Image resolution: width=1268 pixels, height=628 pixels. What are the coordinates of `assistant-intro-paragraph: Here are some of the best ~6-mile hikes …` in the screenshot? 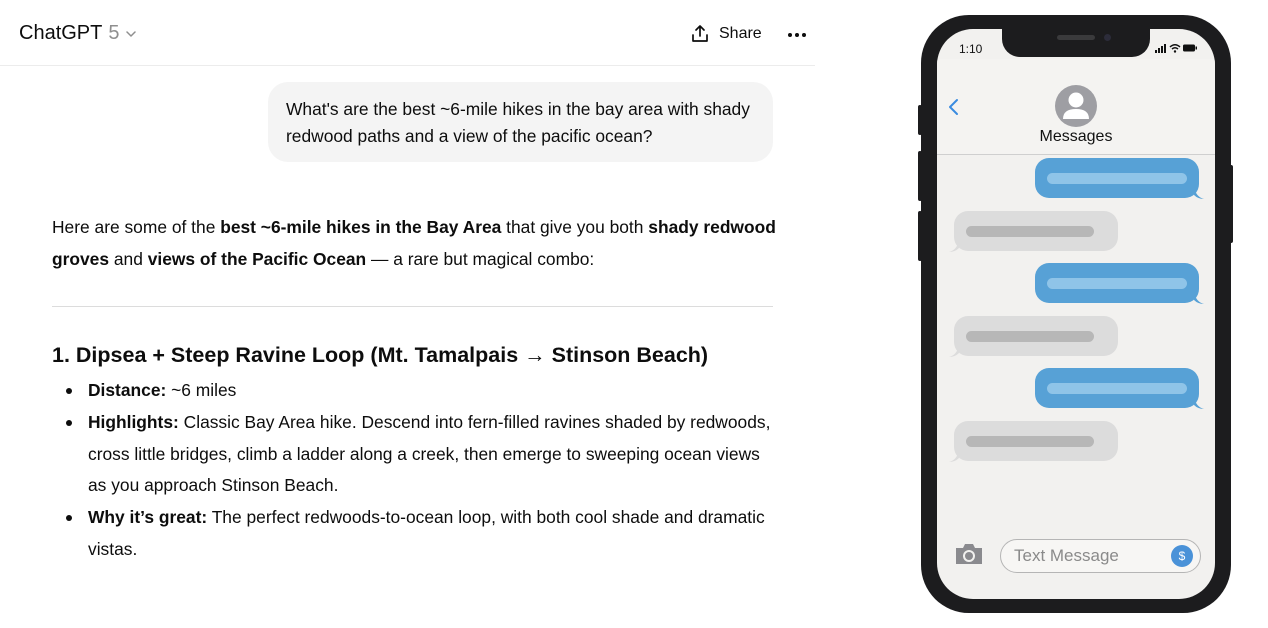 It's located at (414, 243).